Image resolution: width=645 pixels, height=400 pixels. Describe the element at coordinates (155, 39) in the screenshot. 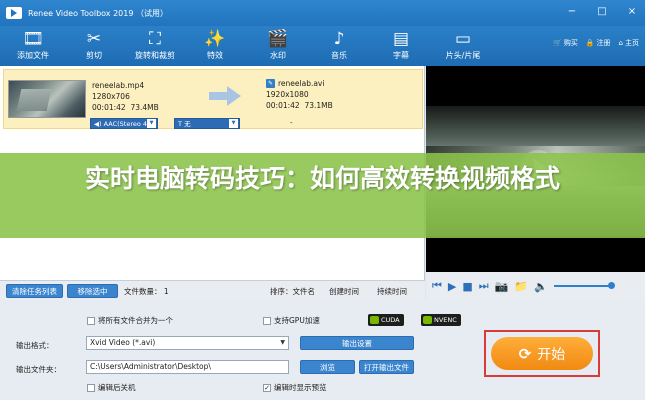

I see `crop-rotate-icon: ⛶` at that location.